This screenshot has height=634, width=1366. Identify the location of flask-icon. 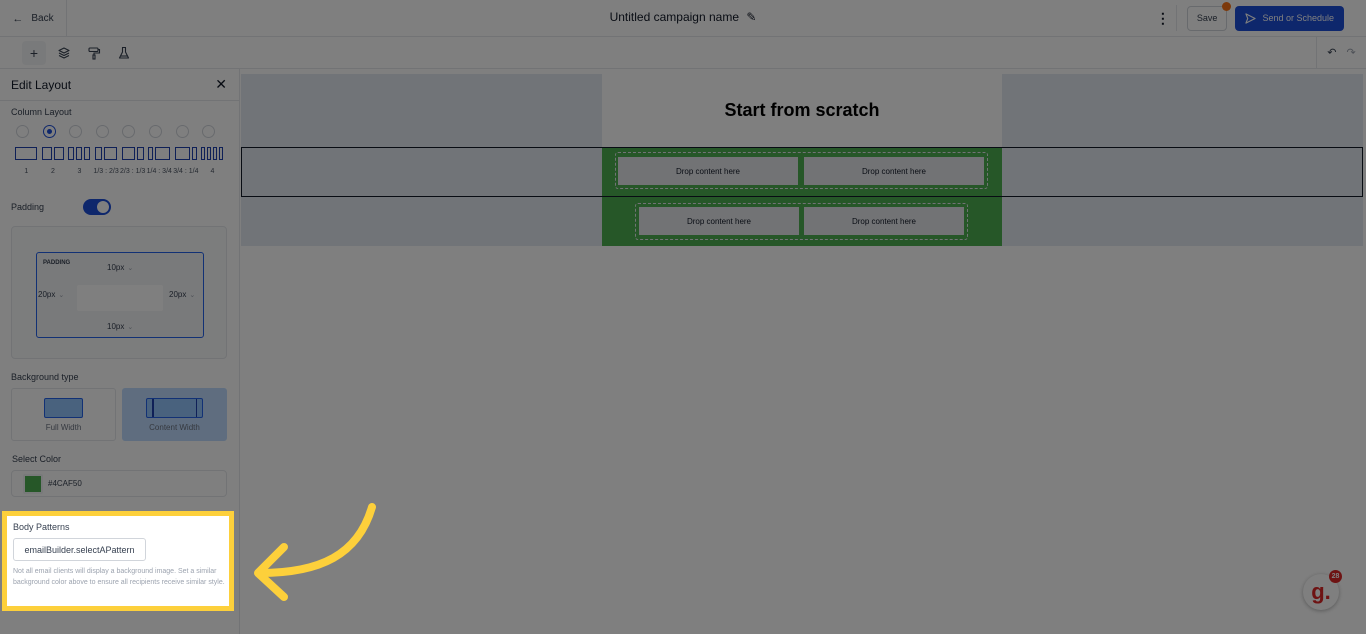
(124, 52).